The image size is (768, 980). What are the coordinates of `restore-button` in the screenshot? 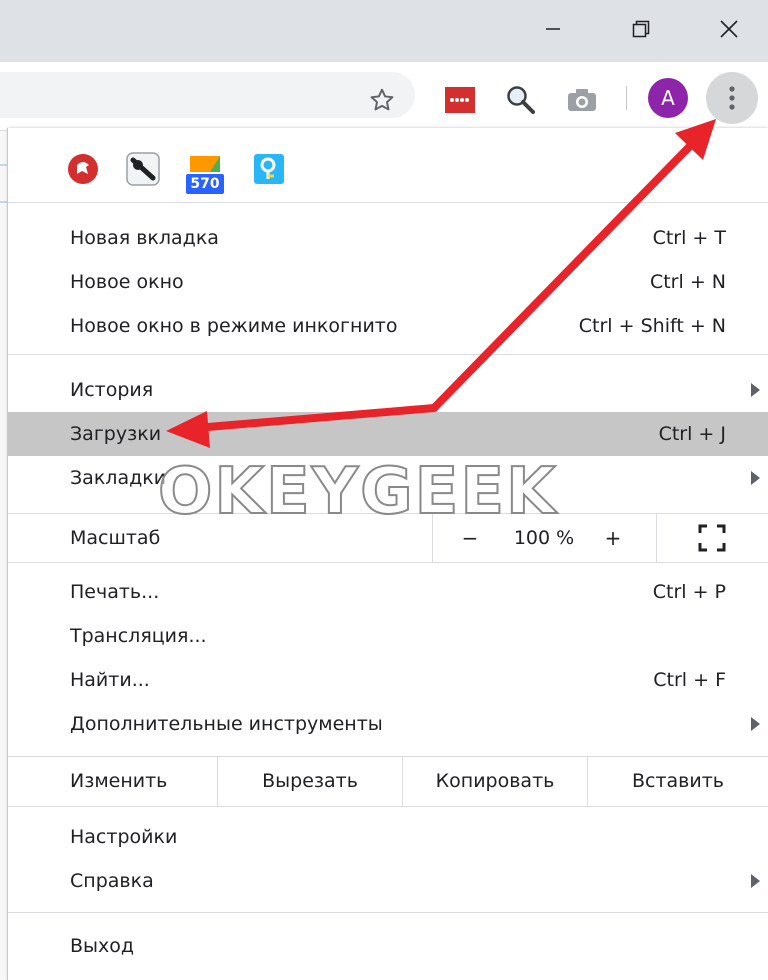 It's located at (641, 29).